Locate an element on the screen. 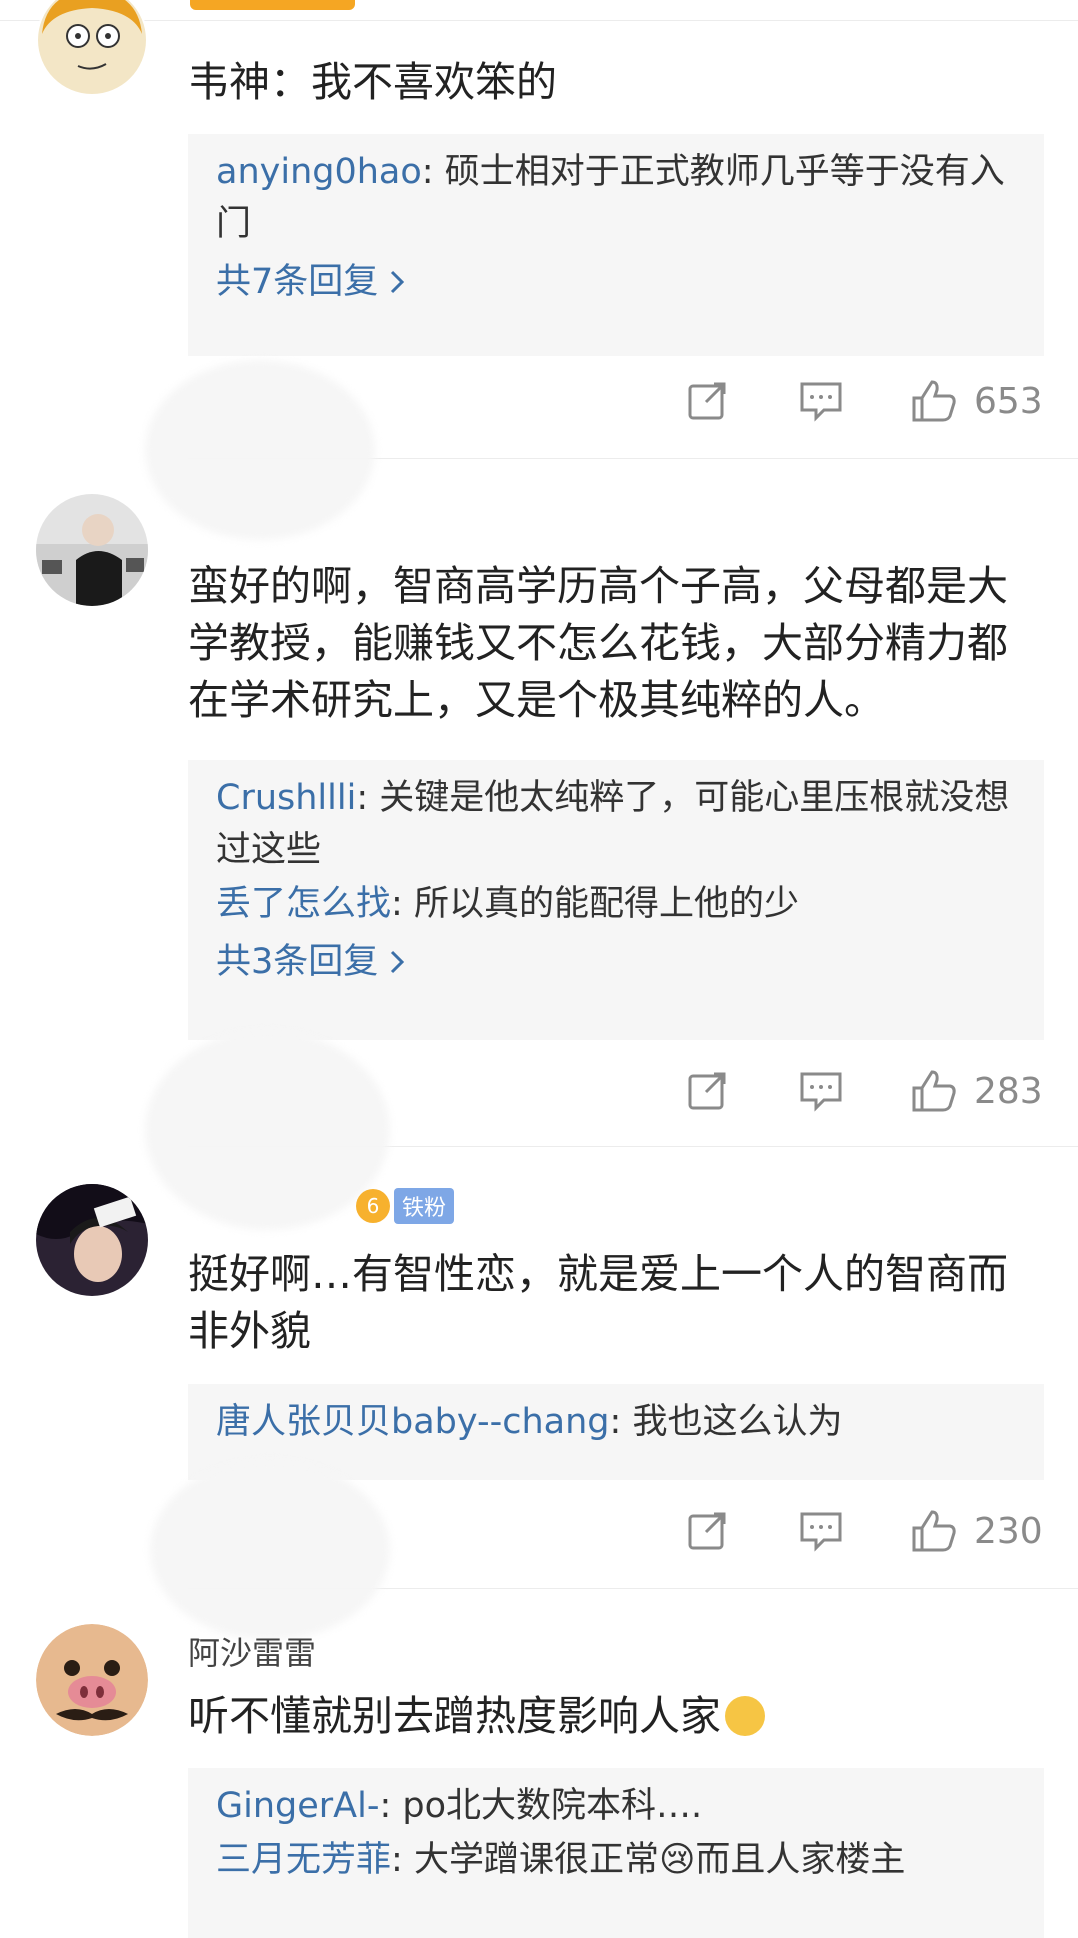 The image size is (1078, 1938). like-button: 653 is located at coordinates (976, 401).